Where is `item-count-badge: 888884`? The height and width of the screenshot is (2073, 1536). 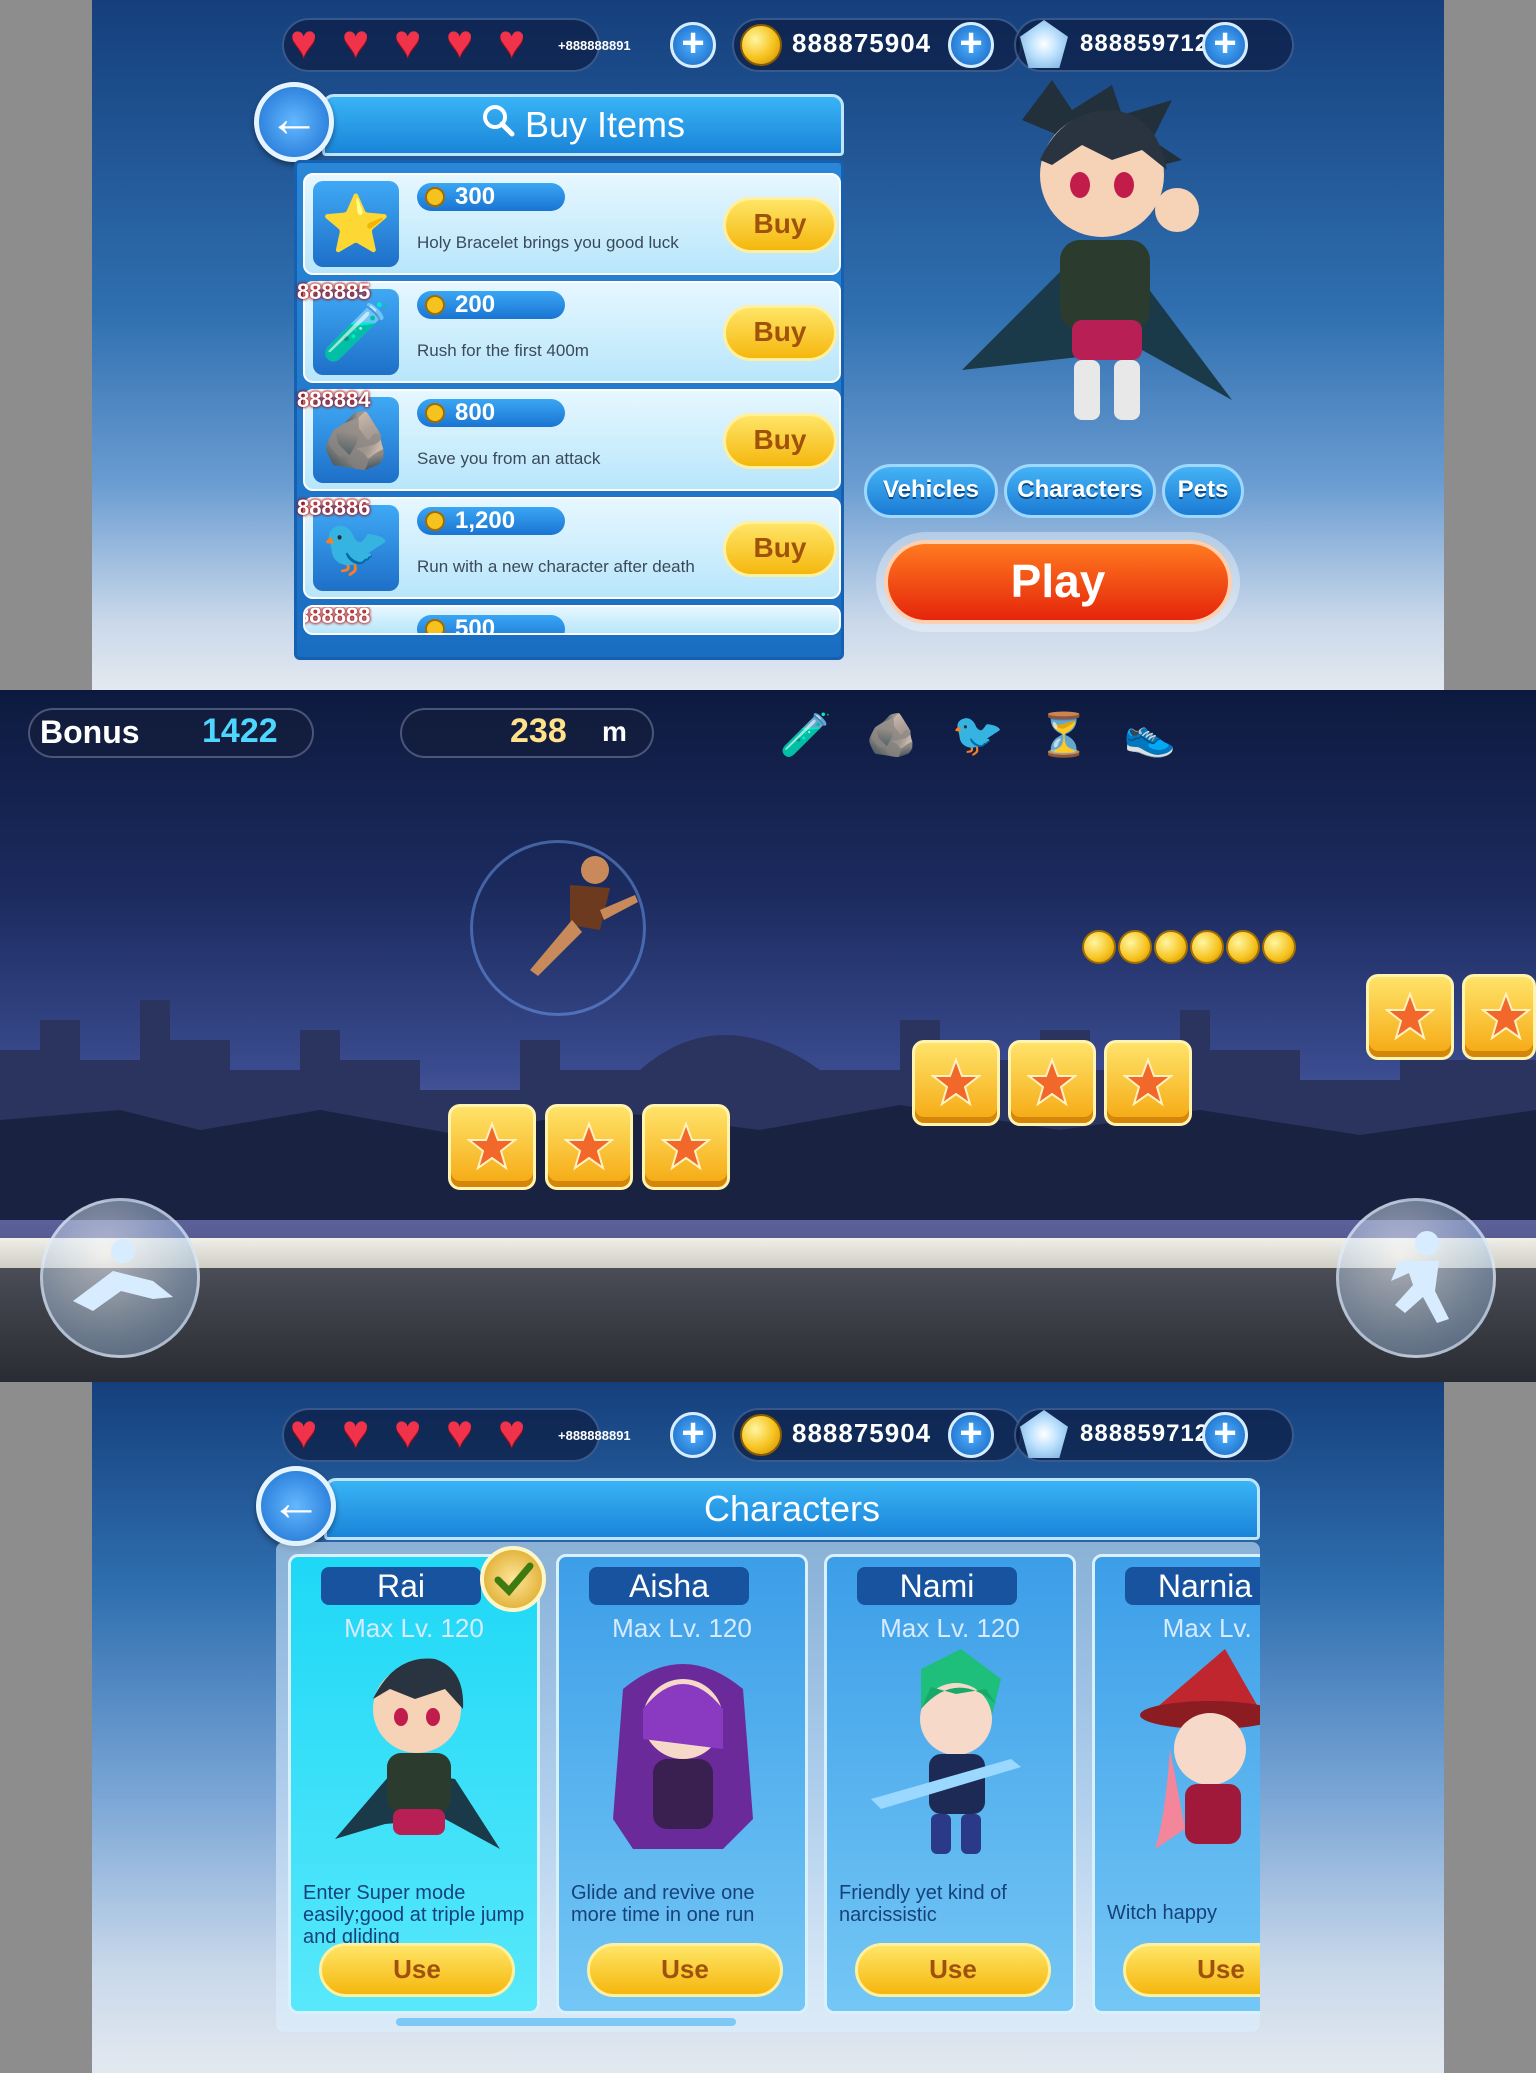
item-count-badge: 888884 is located at coordinates (333, 407).